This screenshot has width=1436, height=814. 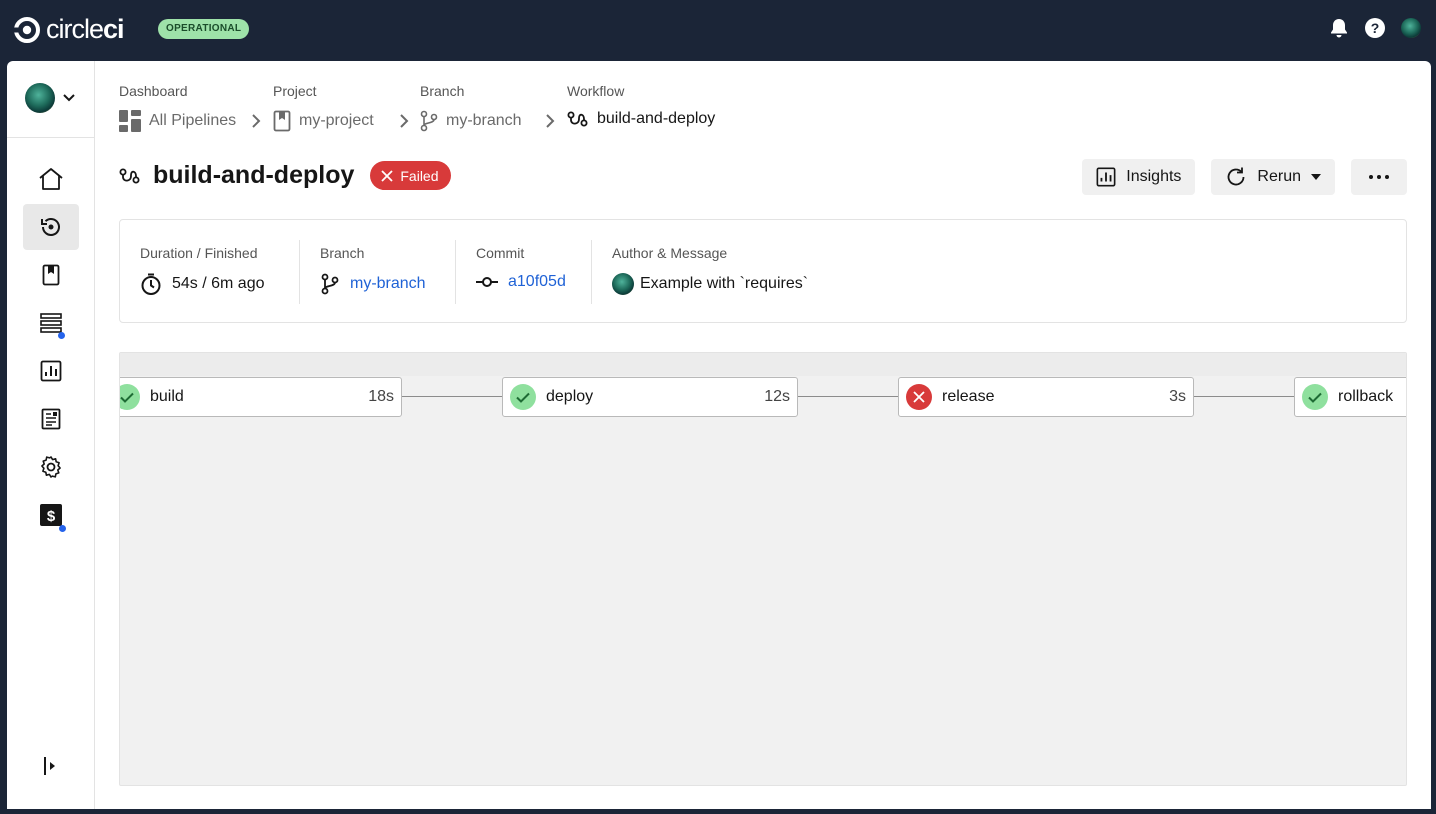 What do you see at coordinates (1236, 176) in the screenshot?
I see `rerun-icon` at bounding box center [1236, 176].